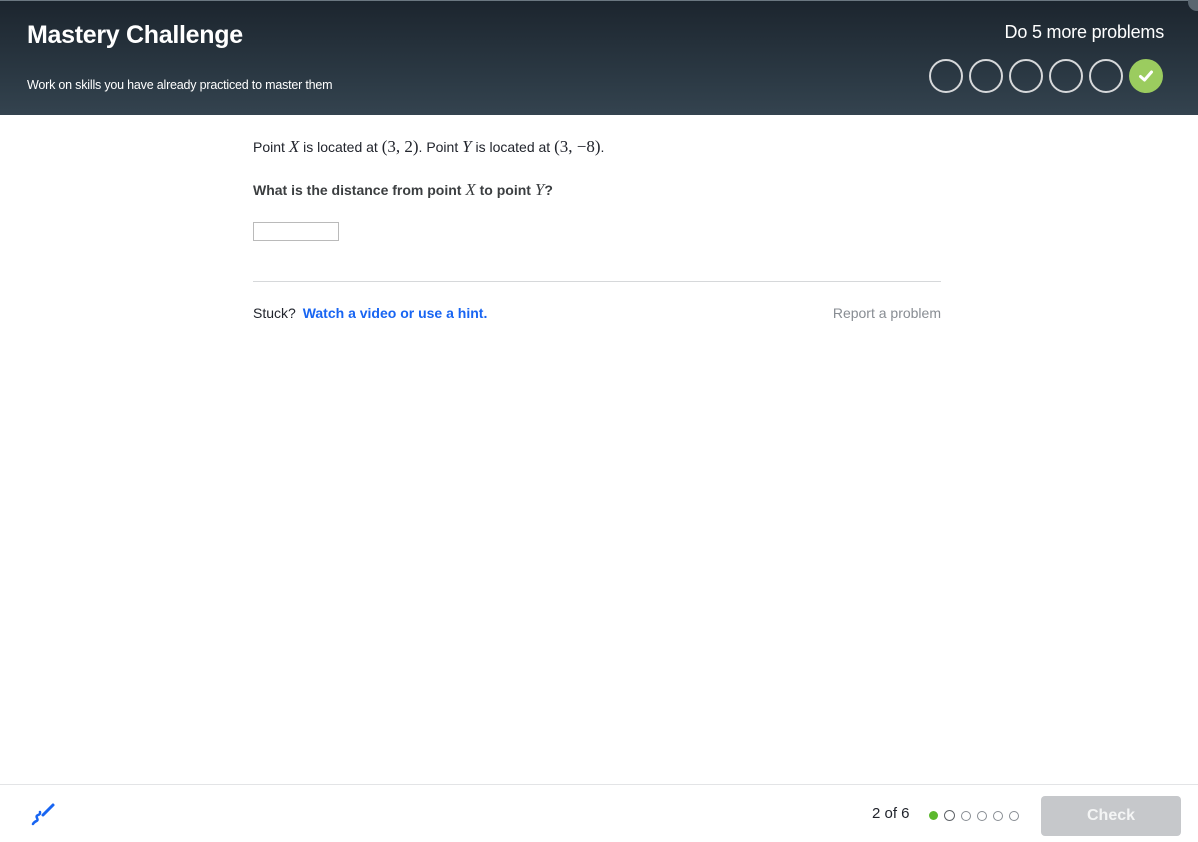  I want to click on scratchpad-pencil-icon, so click(43, 815).